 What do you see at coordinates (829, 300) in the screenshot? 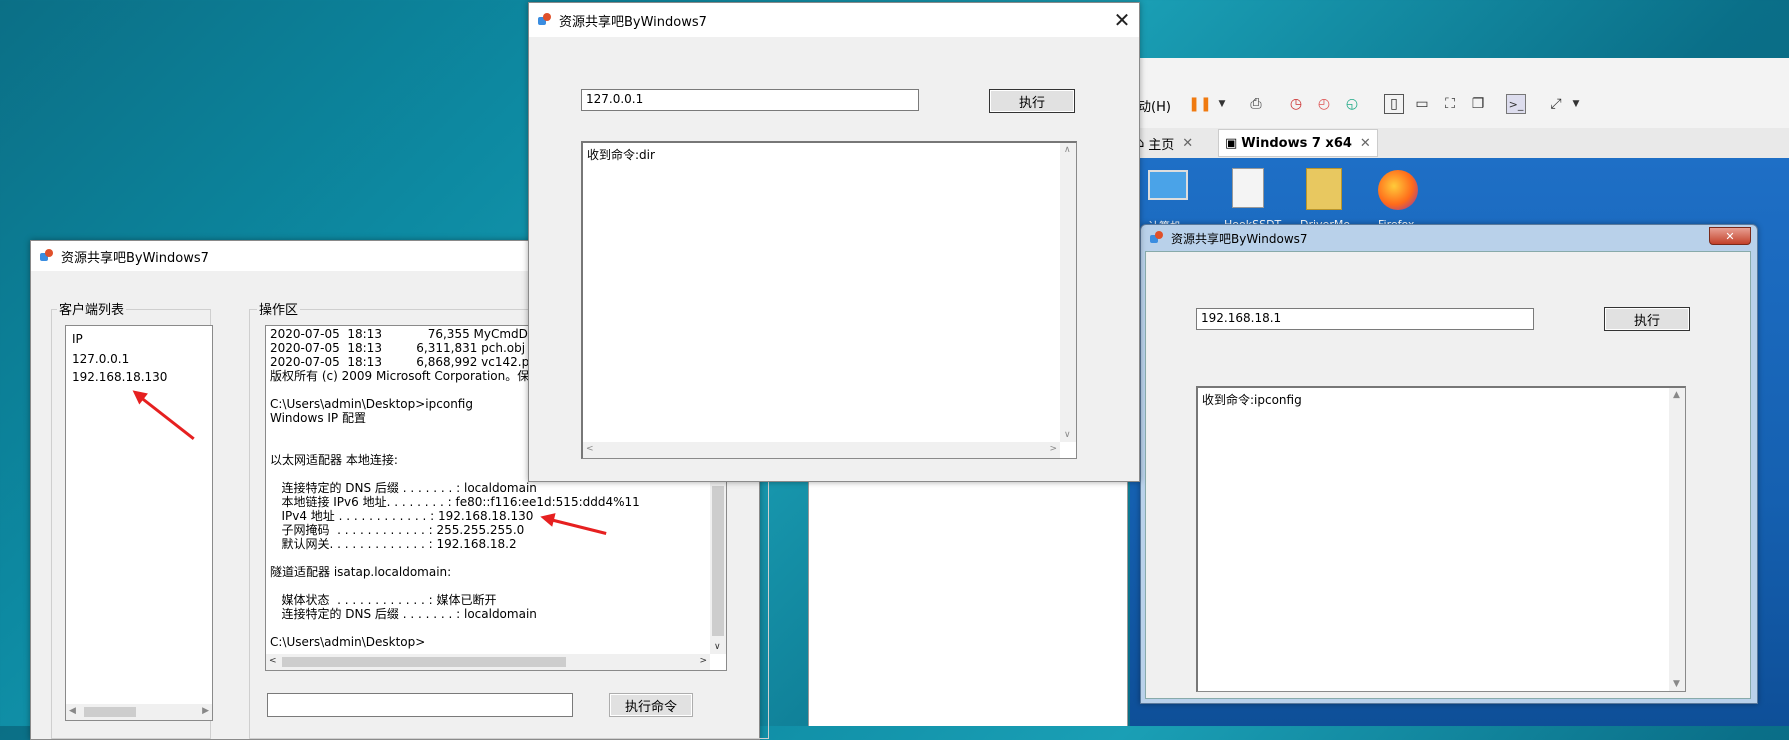
I see `output-textarea: 收到命令:dir ∧ ∨ < >` at bounding box center [829, 300].